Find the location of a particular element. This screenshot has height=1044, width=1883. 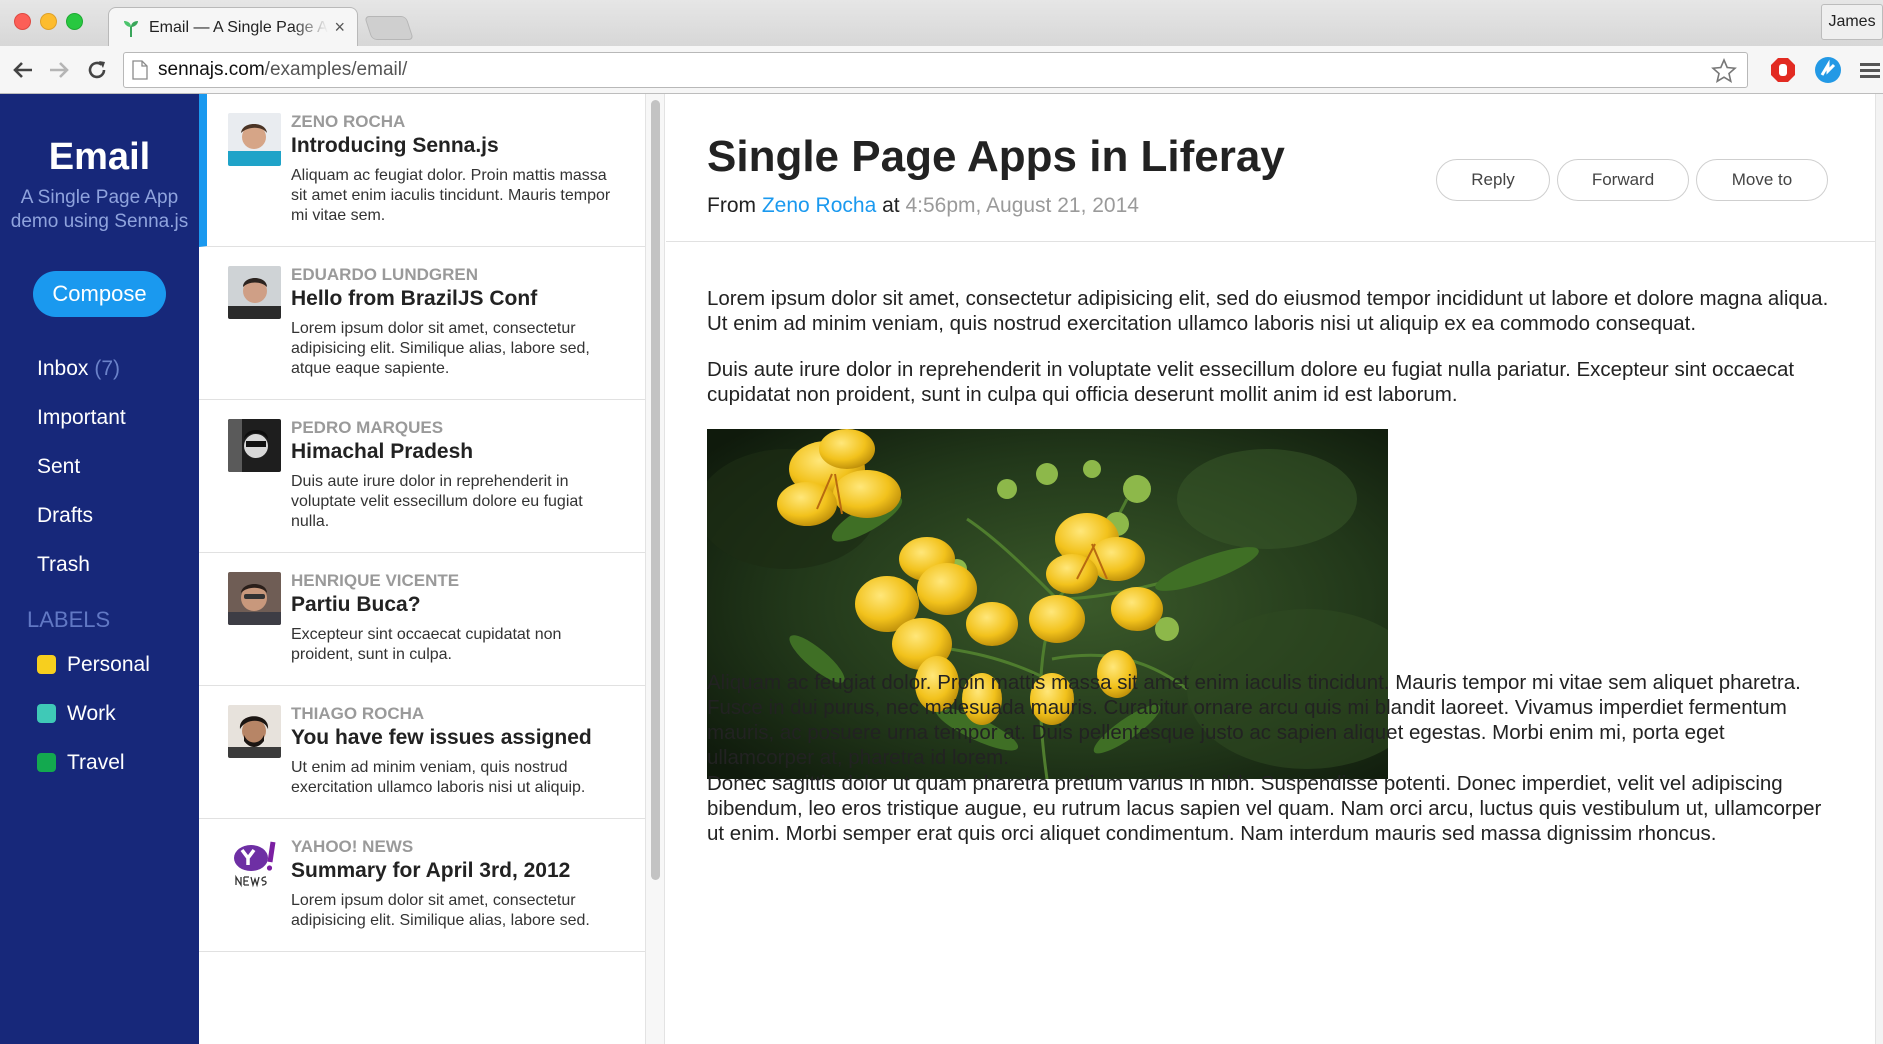

menu-icon is located at coordinates (1869, 70).